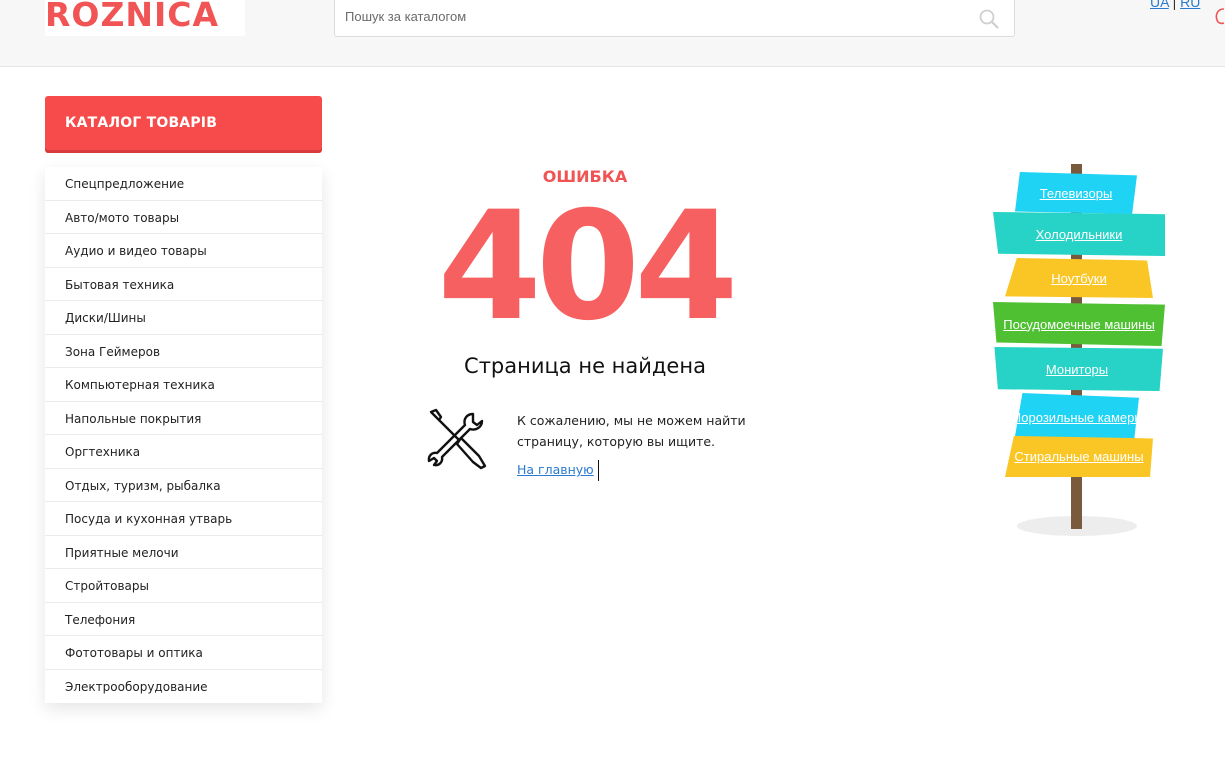 The image size is (1225, 774). What do you see at coordinates (145, 18) in the screenshot?
I see `logo: ROZNICA` at bounding box center [145, 18].